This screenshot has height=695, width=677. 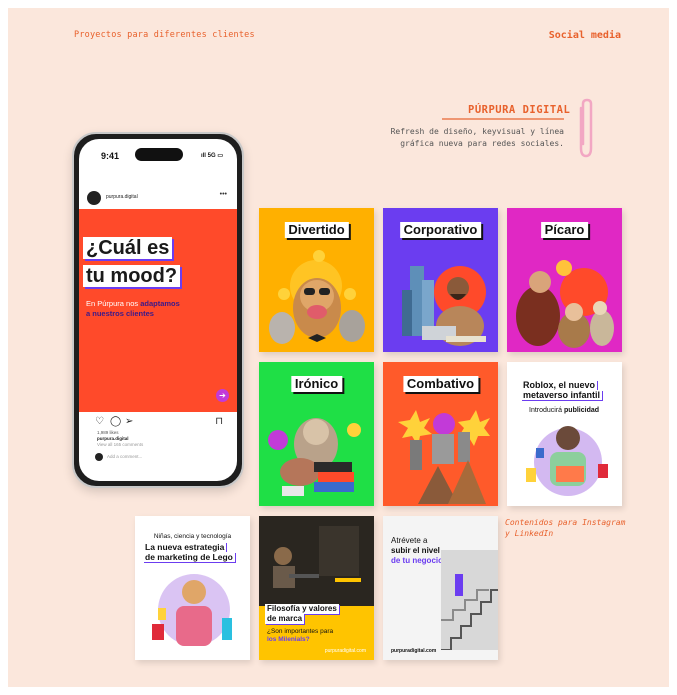 I want to click on roblox-subtitle: Introducirá publicidad, so click(x=564, y=410).